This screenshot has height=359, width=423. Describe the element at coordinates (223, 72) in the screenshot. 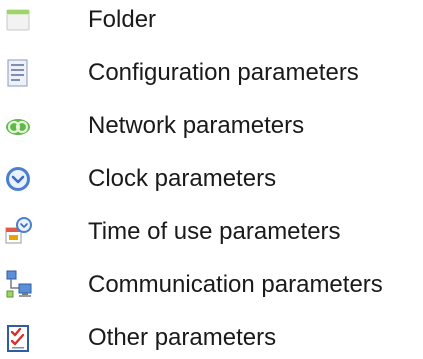

I see `legend-item-label: Configuration parameters` at that location.